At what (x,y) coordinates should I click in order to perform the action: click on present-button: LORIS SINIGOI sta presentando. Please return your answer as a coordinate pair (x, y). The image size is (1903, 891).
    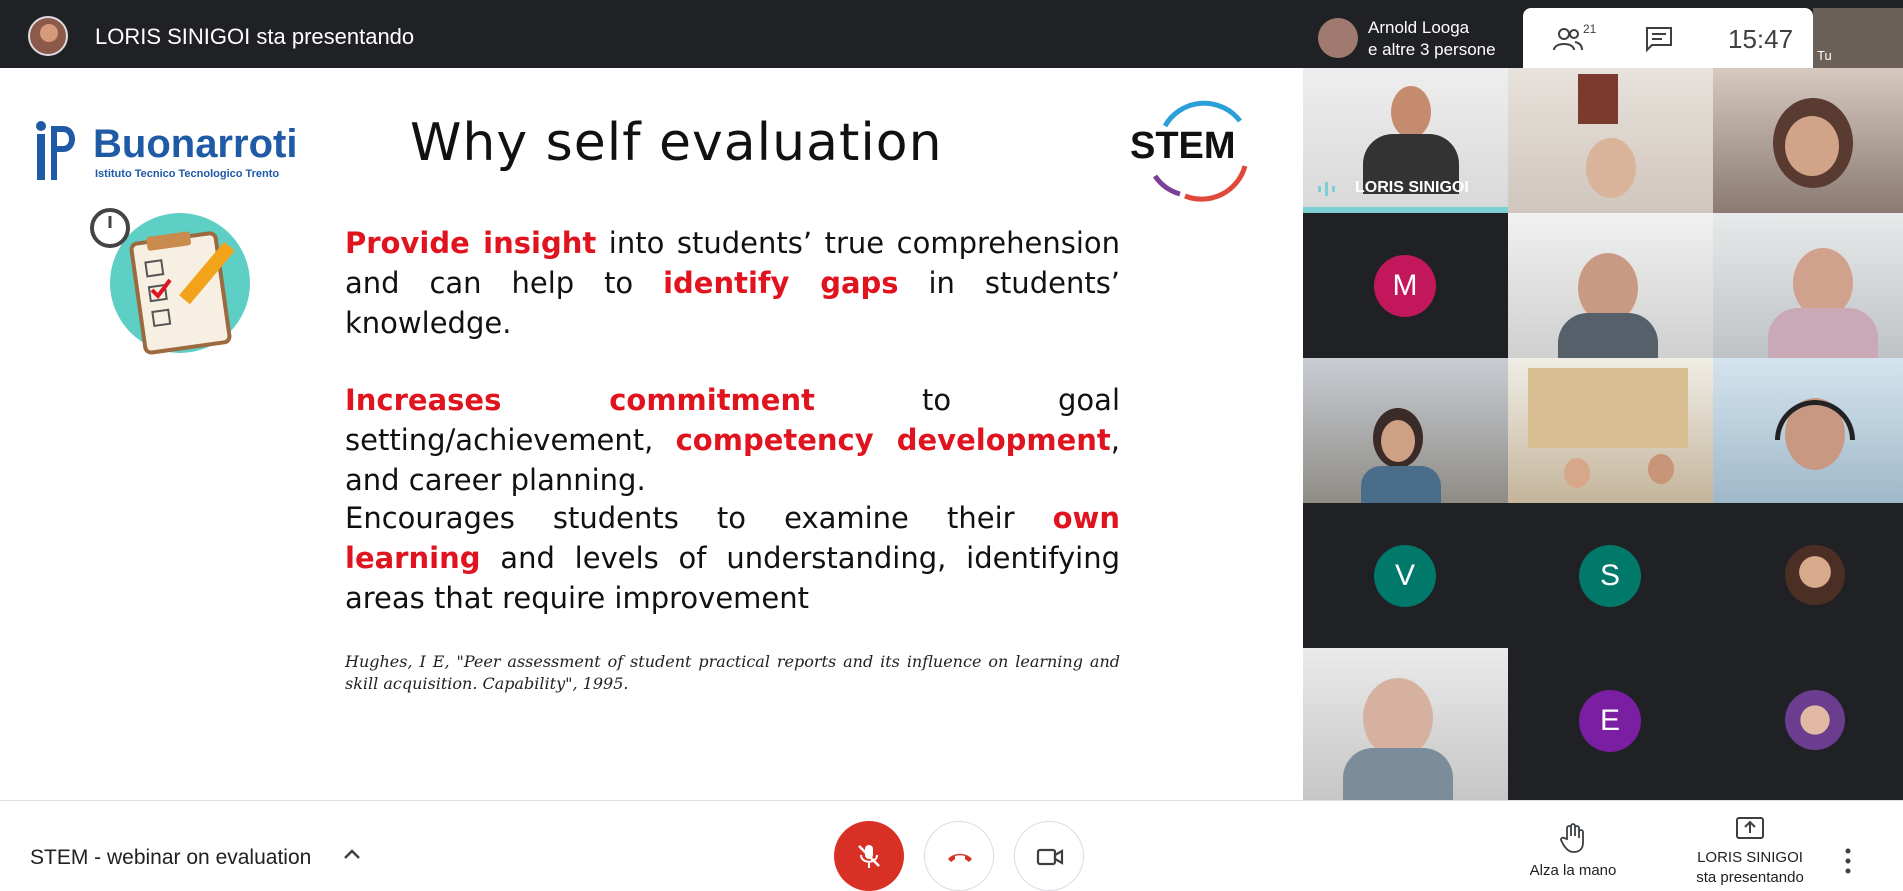
    Looking at the image, I should click on (1750, 851).